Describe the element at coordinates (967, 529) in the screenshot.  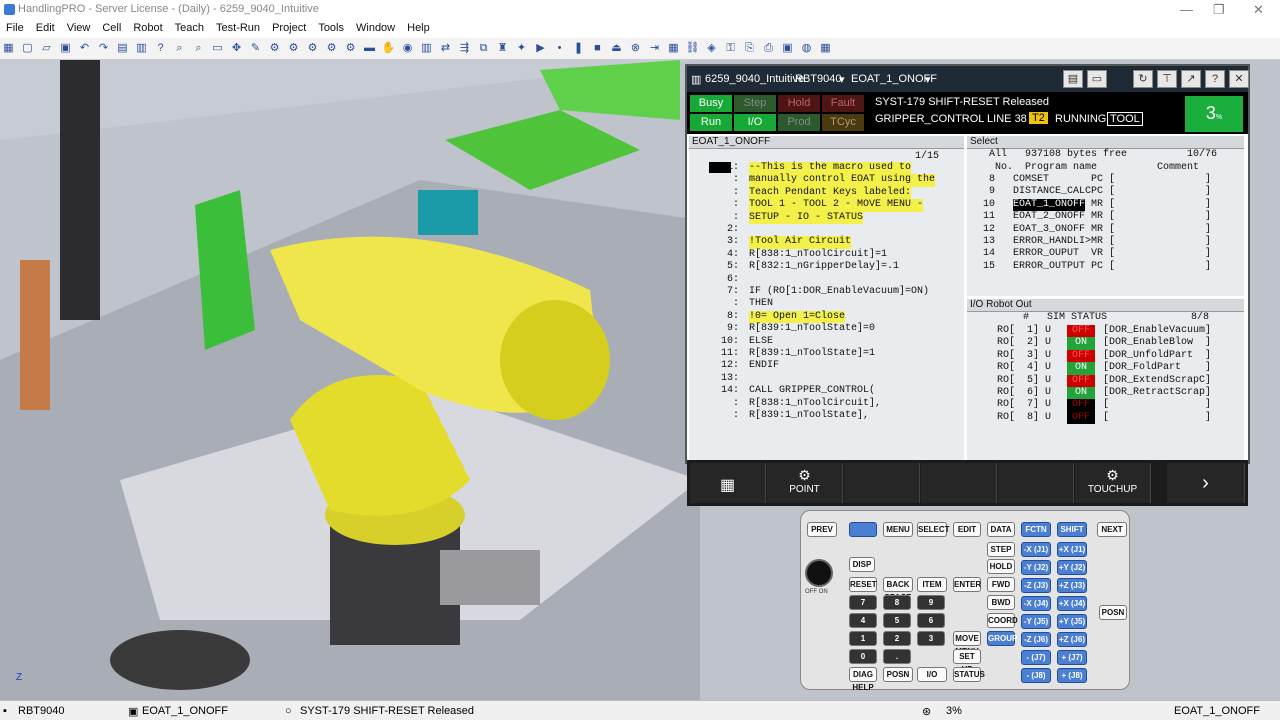
I see `edit-key: EDIT` at that location.